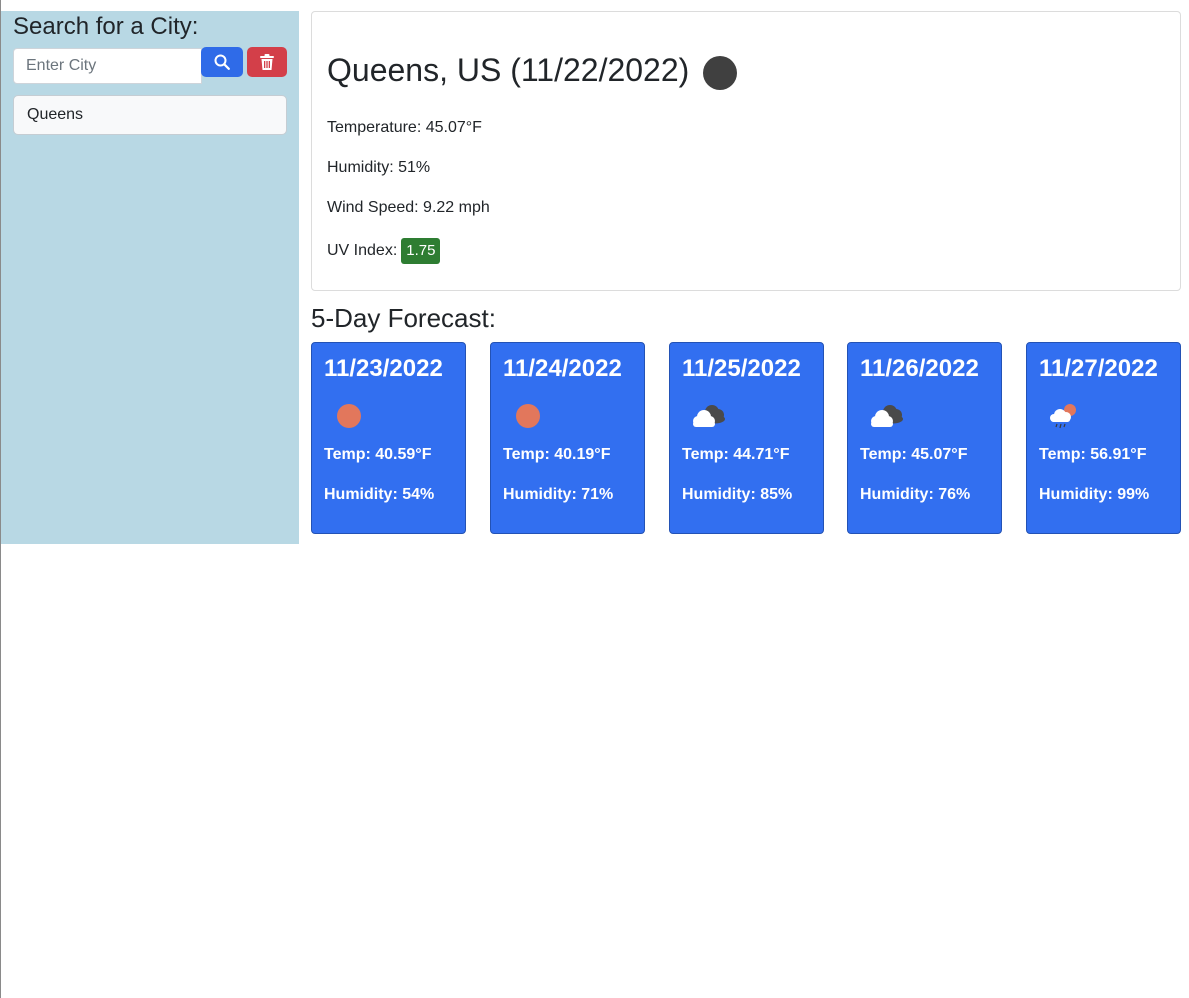  What do you see at coordinates (388, 438) in the screenshot?
I see `forecast-card: 11/23/2022 Temp: 40.59°F Humidity: 54%` at bounding box center [388, 438].